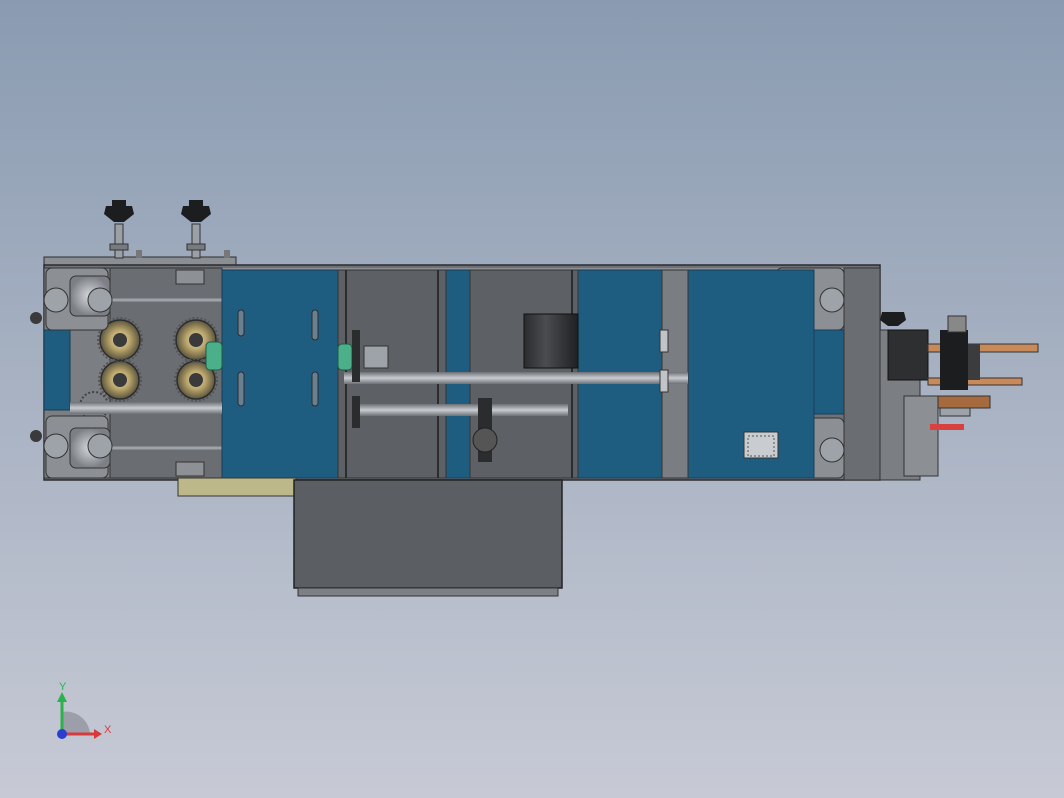  What do you see at coordinates (63, 687) in the screenshot?
I see `y-axis-label: Y` at bounding box center [63, 687].